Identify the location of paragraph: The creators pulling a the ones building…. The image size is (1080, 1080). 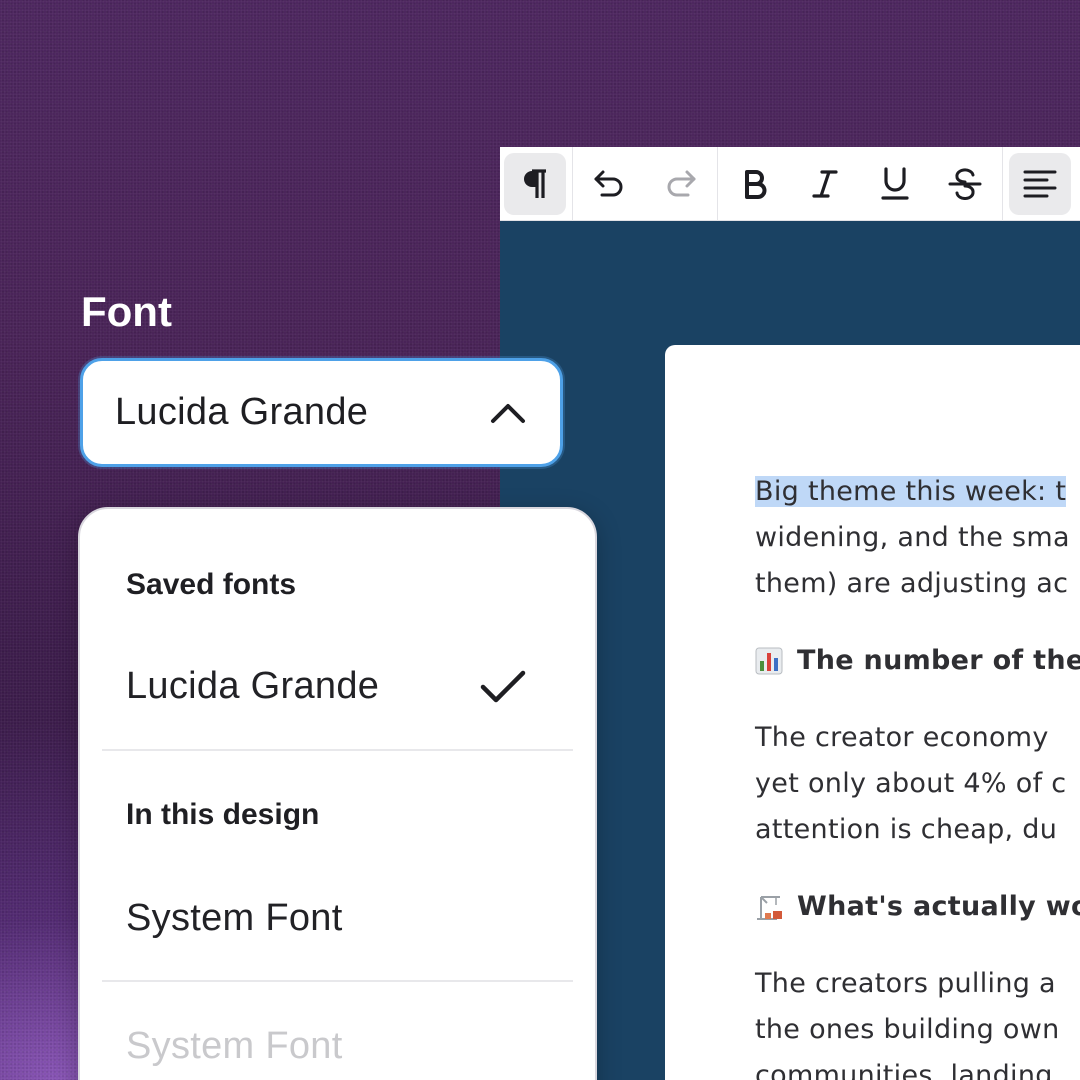
(917, 1020).